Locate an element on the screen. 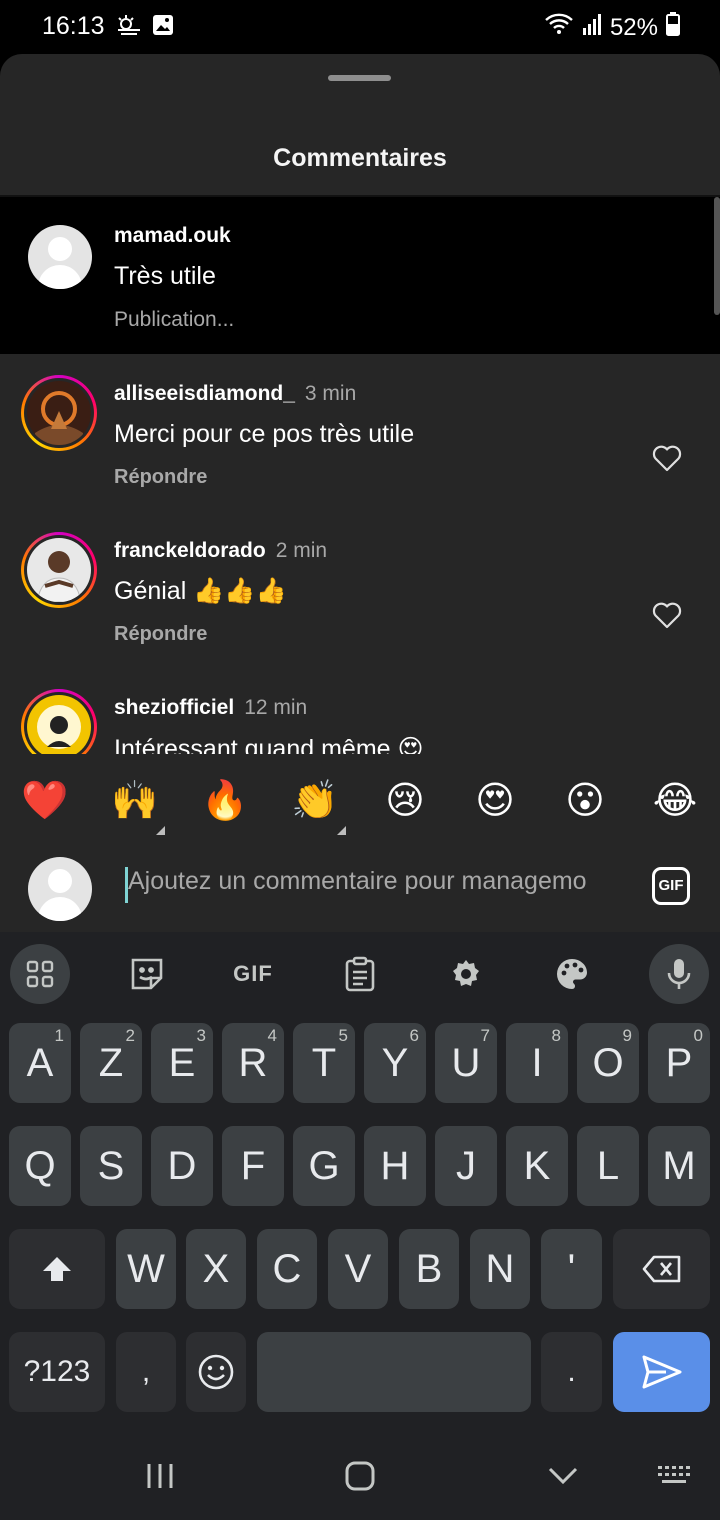  weather-icon is located at coordinates (129, 27).